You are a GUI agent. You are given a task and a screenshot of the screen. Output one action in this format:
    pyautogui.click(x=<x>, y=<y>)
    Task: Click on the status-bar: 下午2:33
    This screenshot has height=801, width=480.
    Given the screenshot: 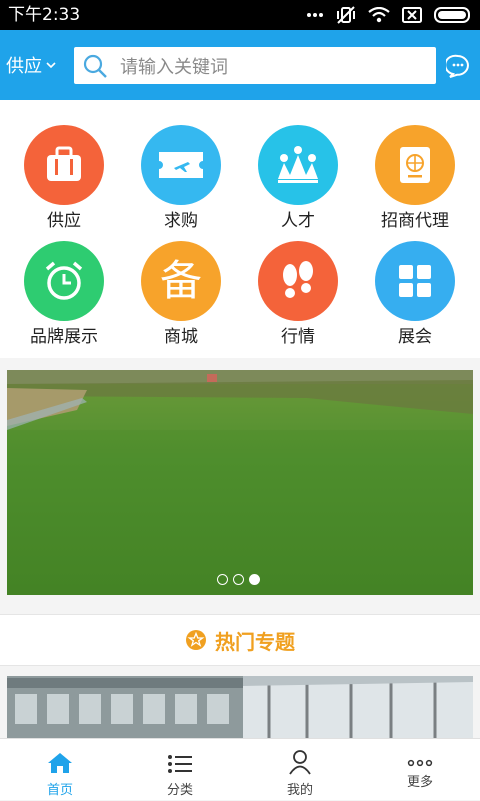 What is the action you would take?
    pyautogui.click(x=240, y=15)
    